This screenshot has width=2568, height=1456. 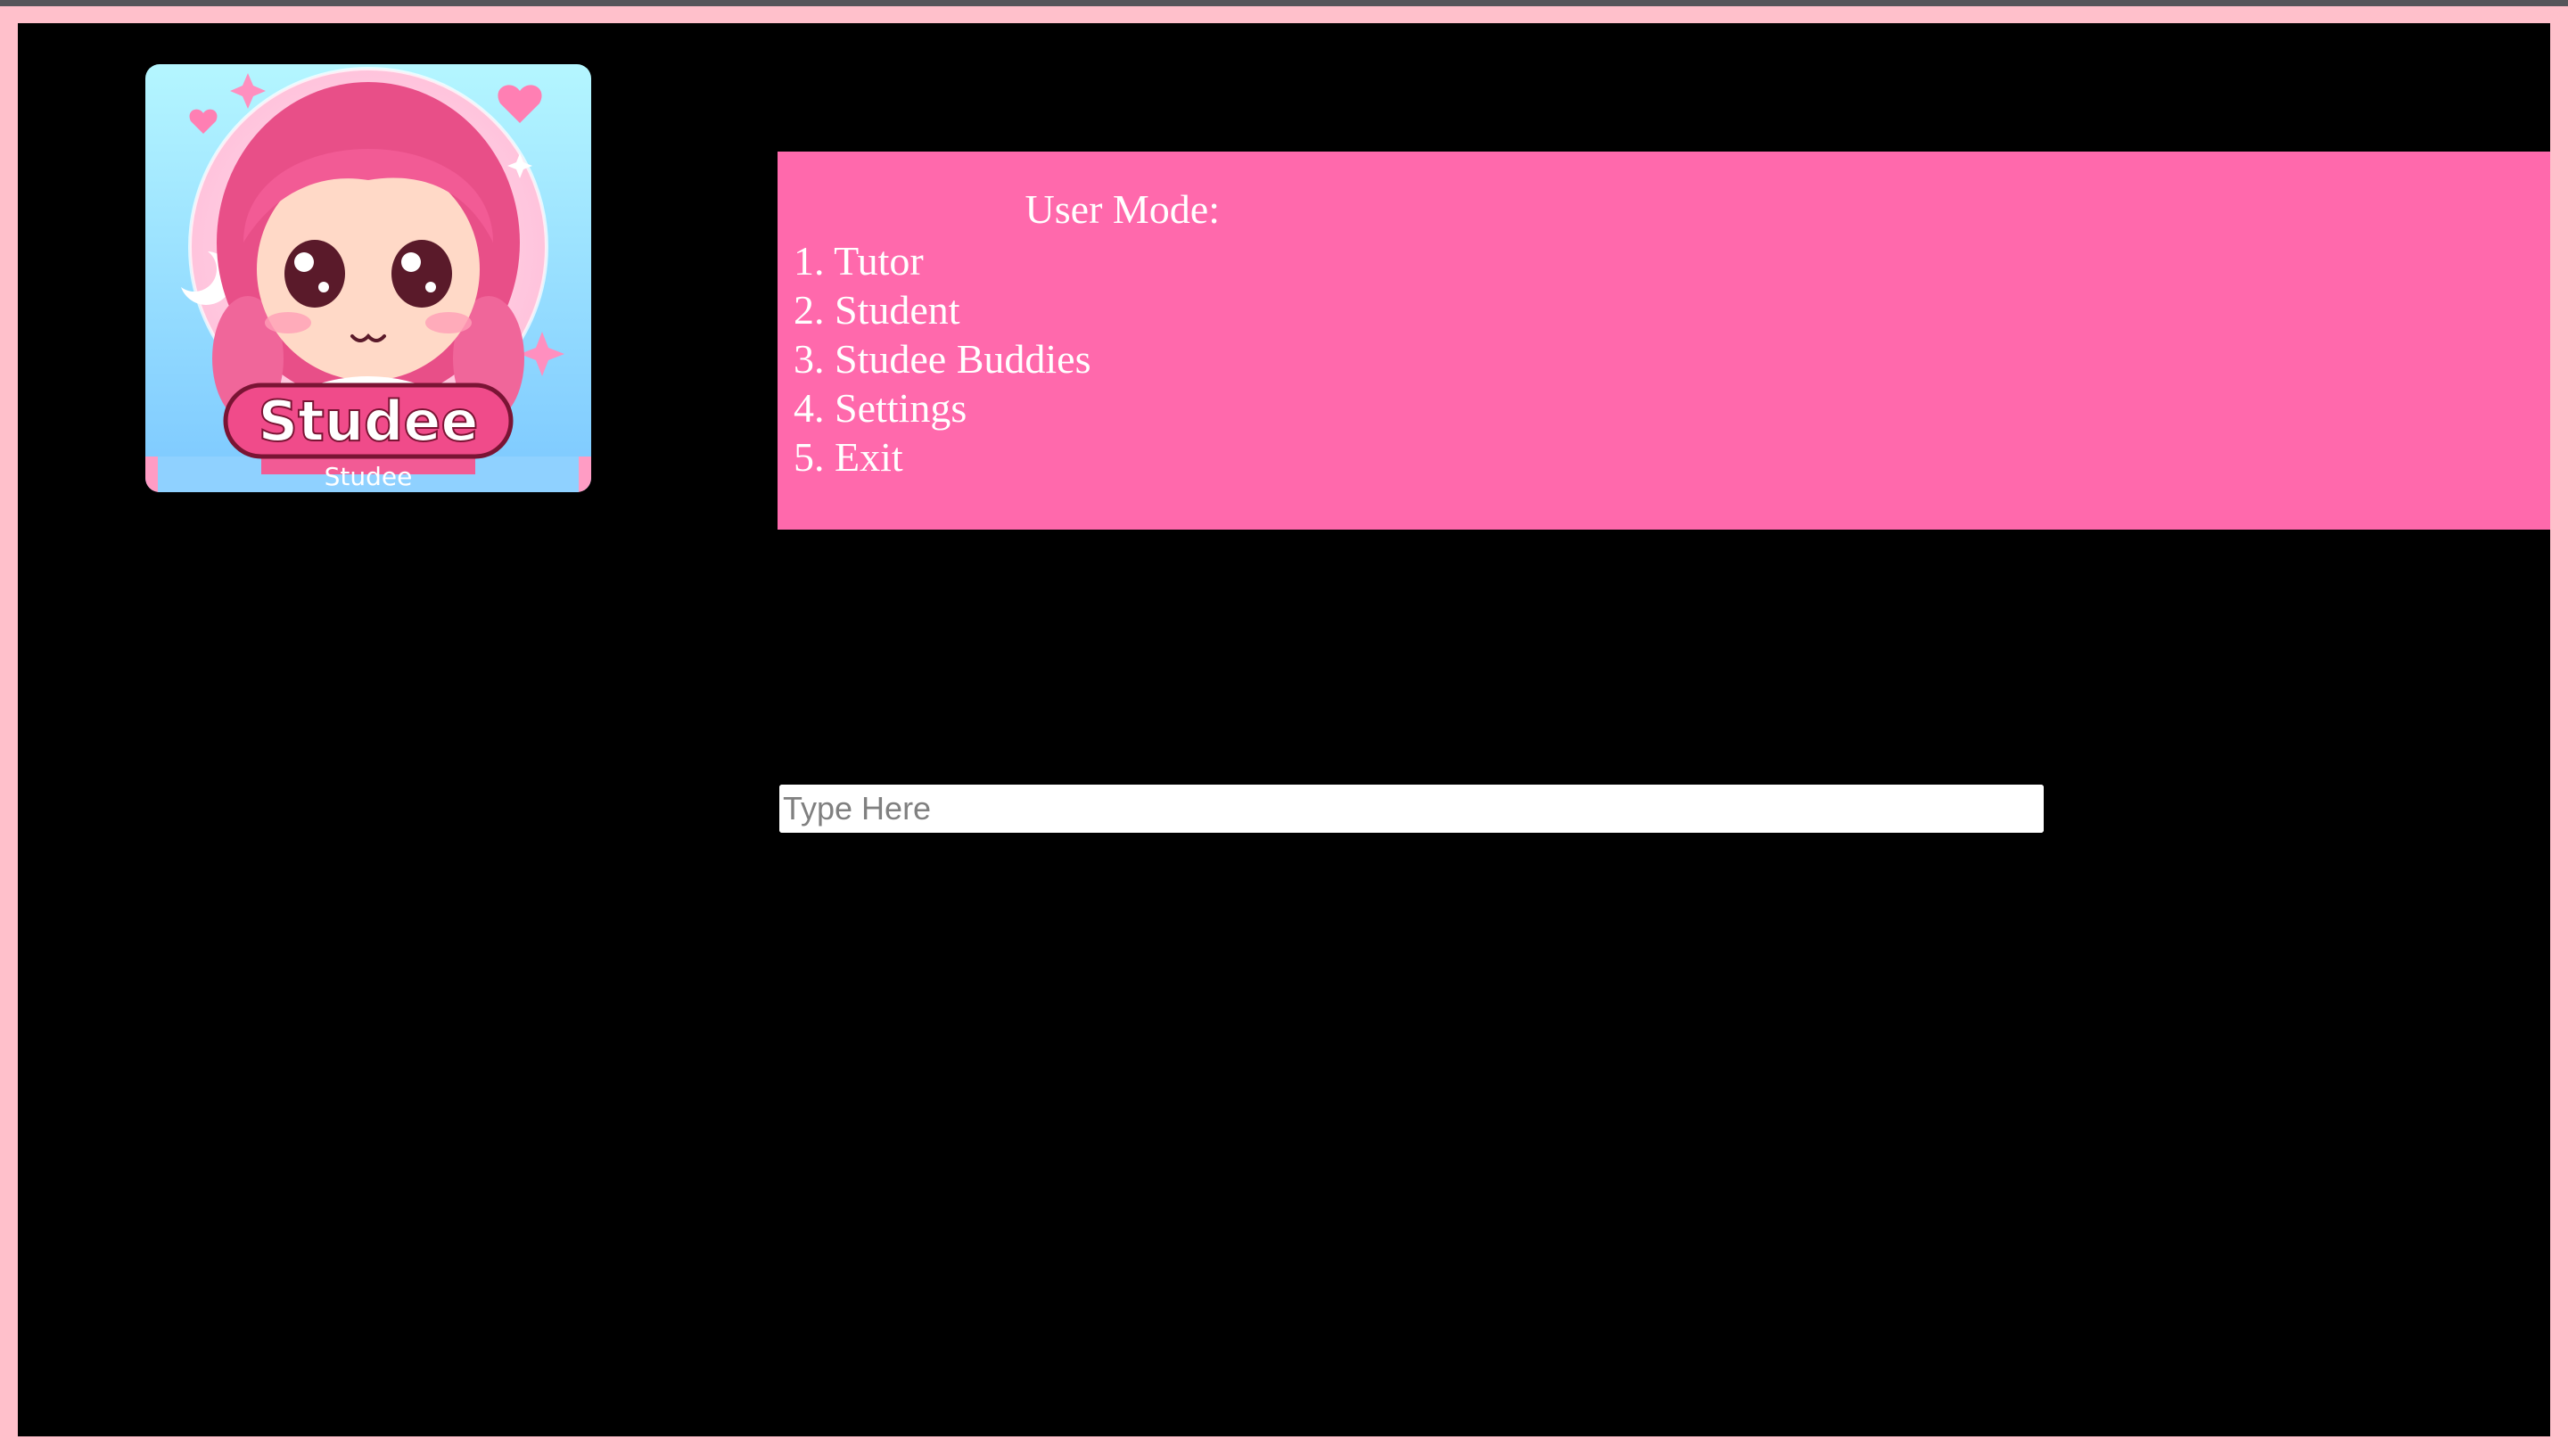 I want to click on studee-logo-image: Studee Studee, so click(x=368, y=278).